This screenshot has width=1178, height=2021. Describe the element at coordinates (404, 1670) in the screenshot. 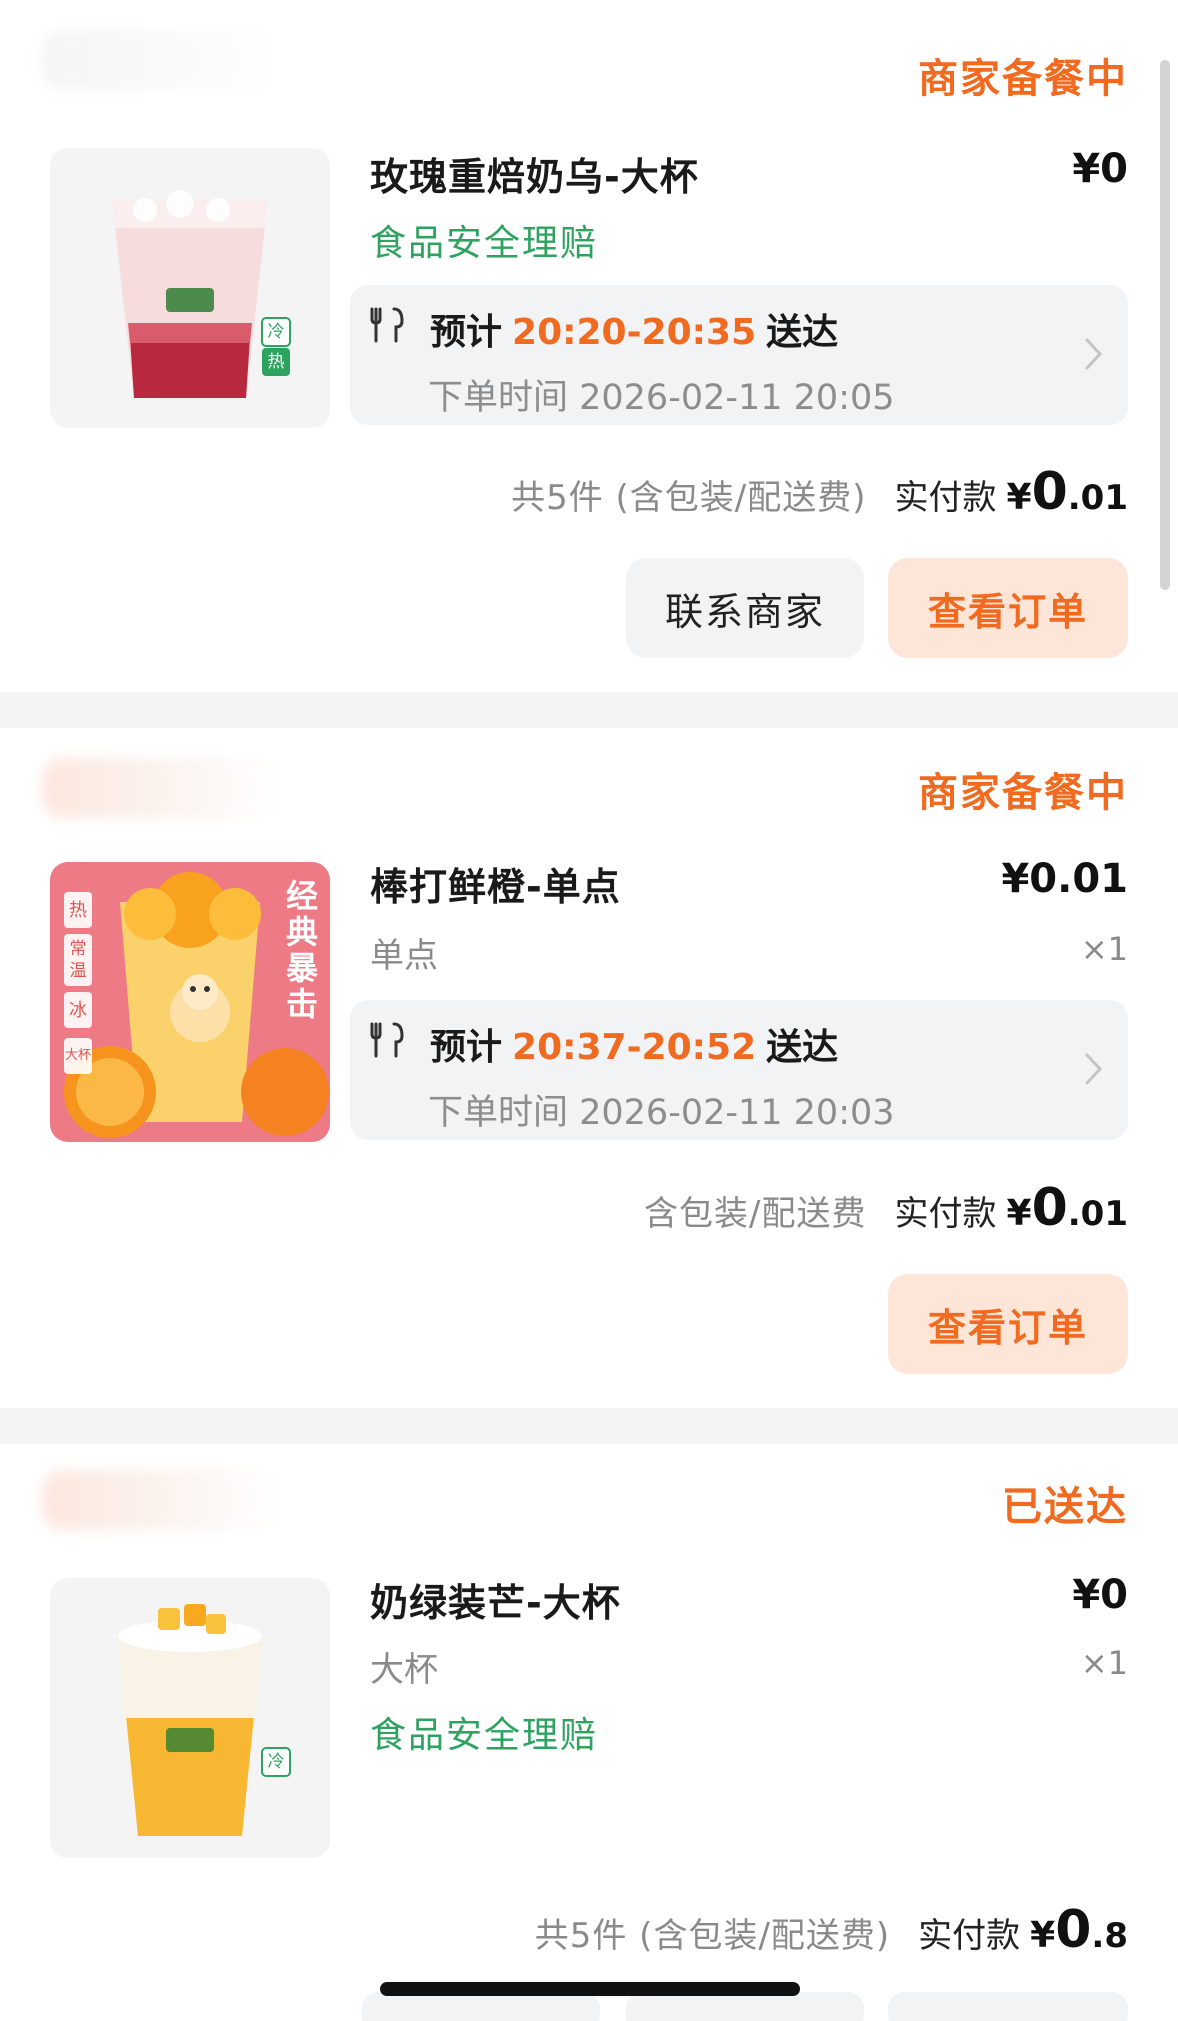

I see `item-spec: 大杯` at that location.